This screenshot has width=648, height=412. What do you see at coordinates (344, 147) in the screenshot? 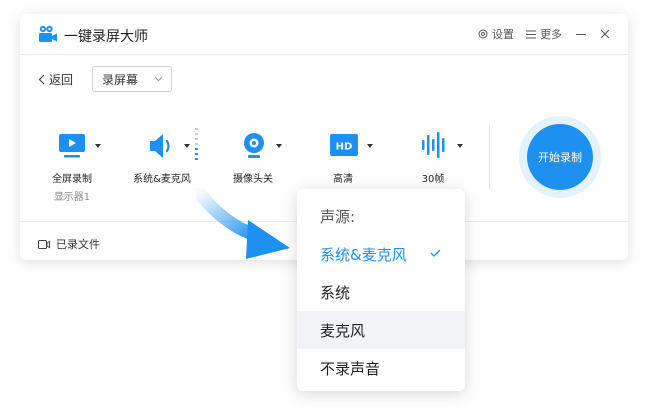
I see `svg-text: HD` at bounding box center [344, 147].